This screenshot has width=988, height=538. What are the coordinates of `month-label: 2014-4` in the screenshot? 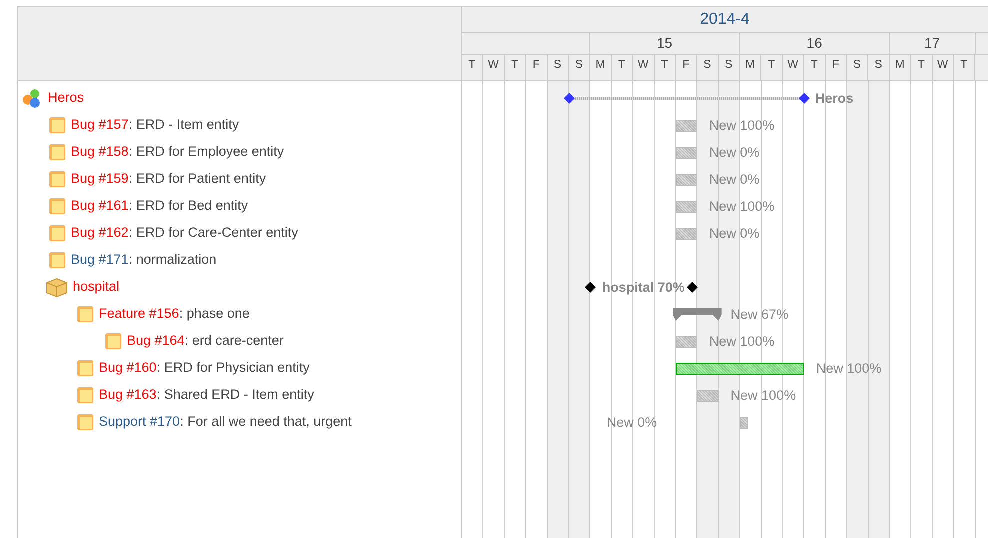 It's located at (725, 20).